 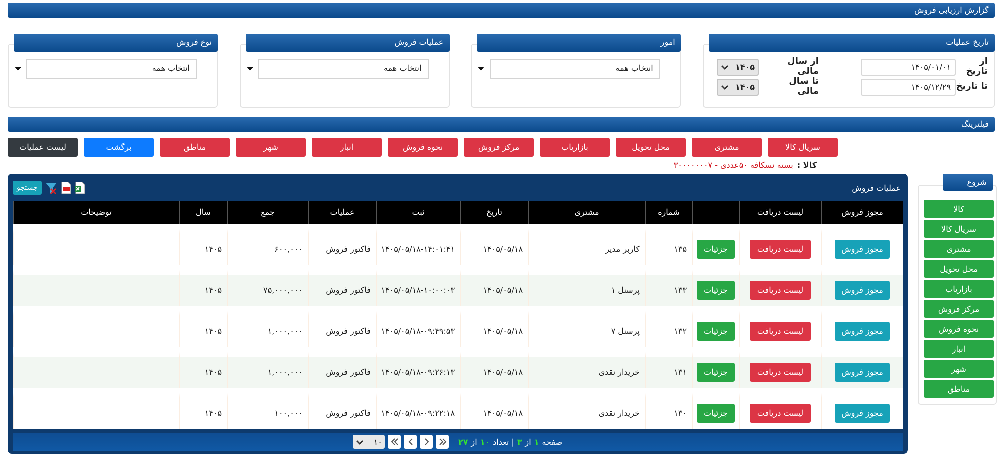 What do you see at coordinates (116, 43) in the screenshot?
I see `panel-header: نوع فروش` at bounding box center [116, 43].